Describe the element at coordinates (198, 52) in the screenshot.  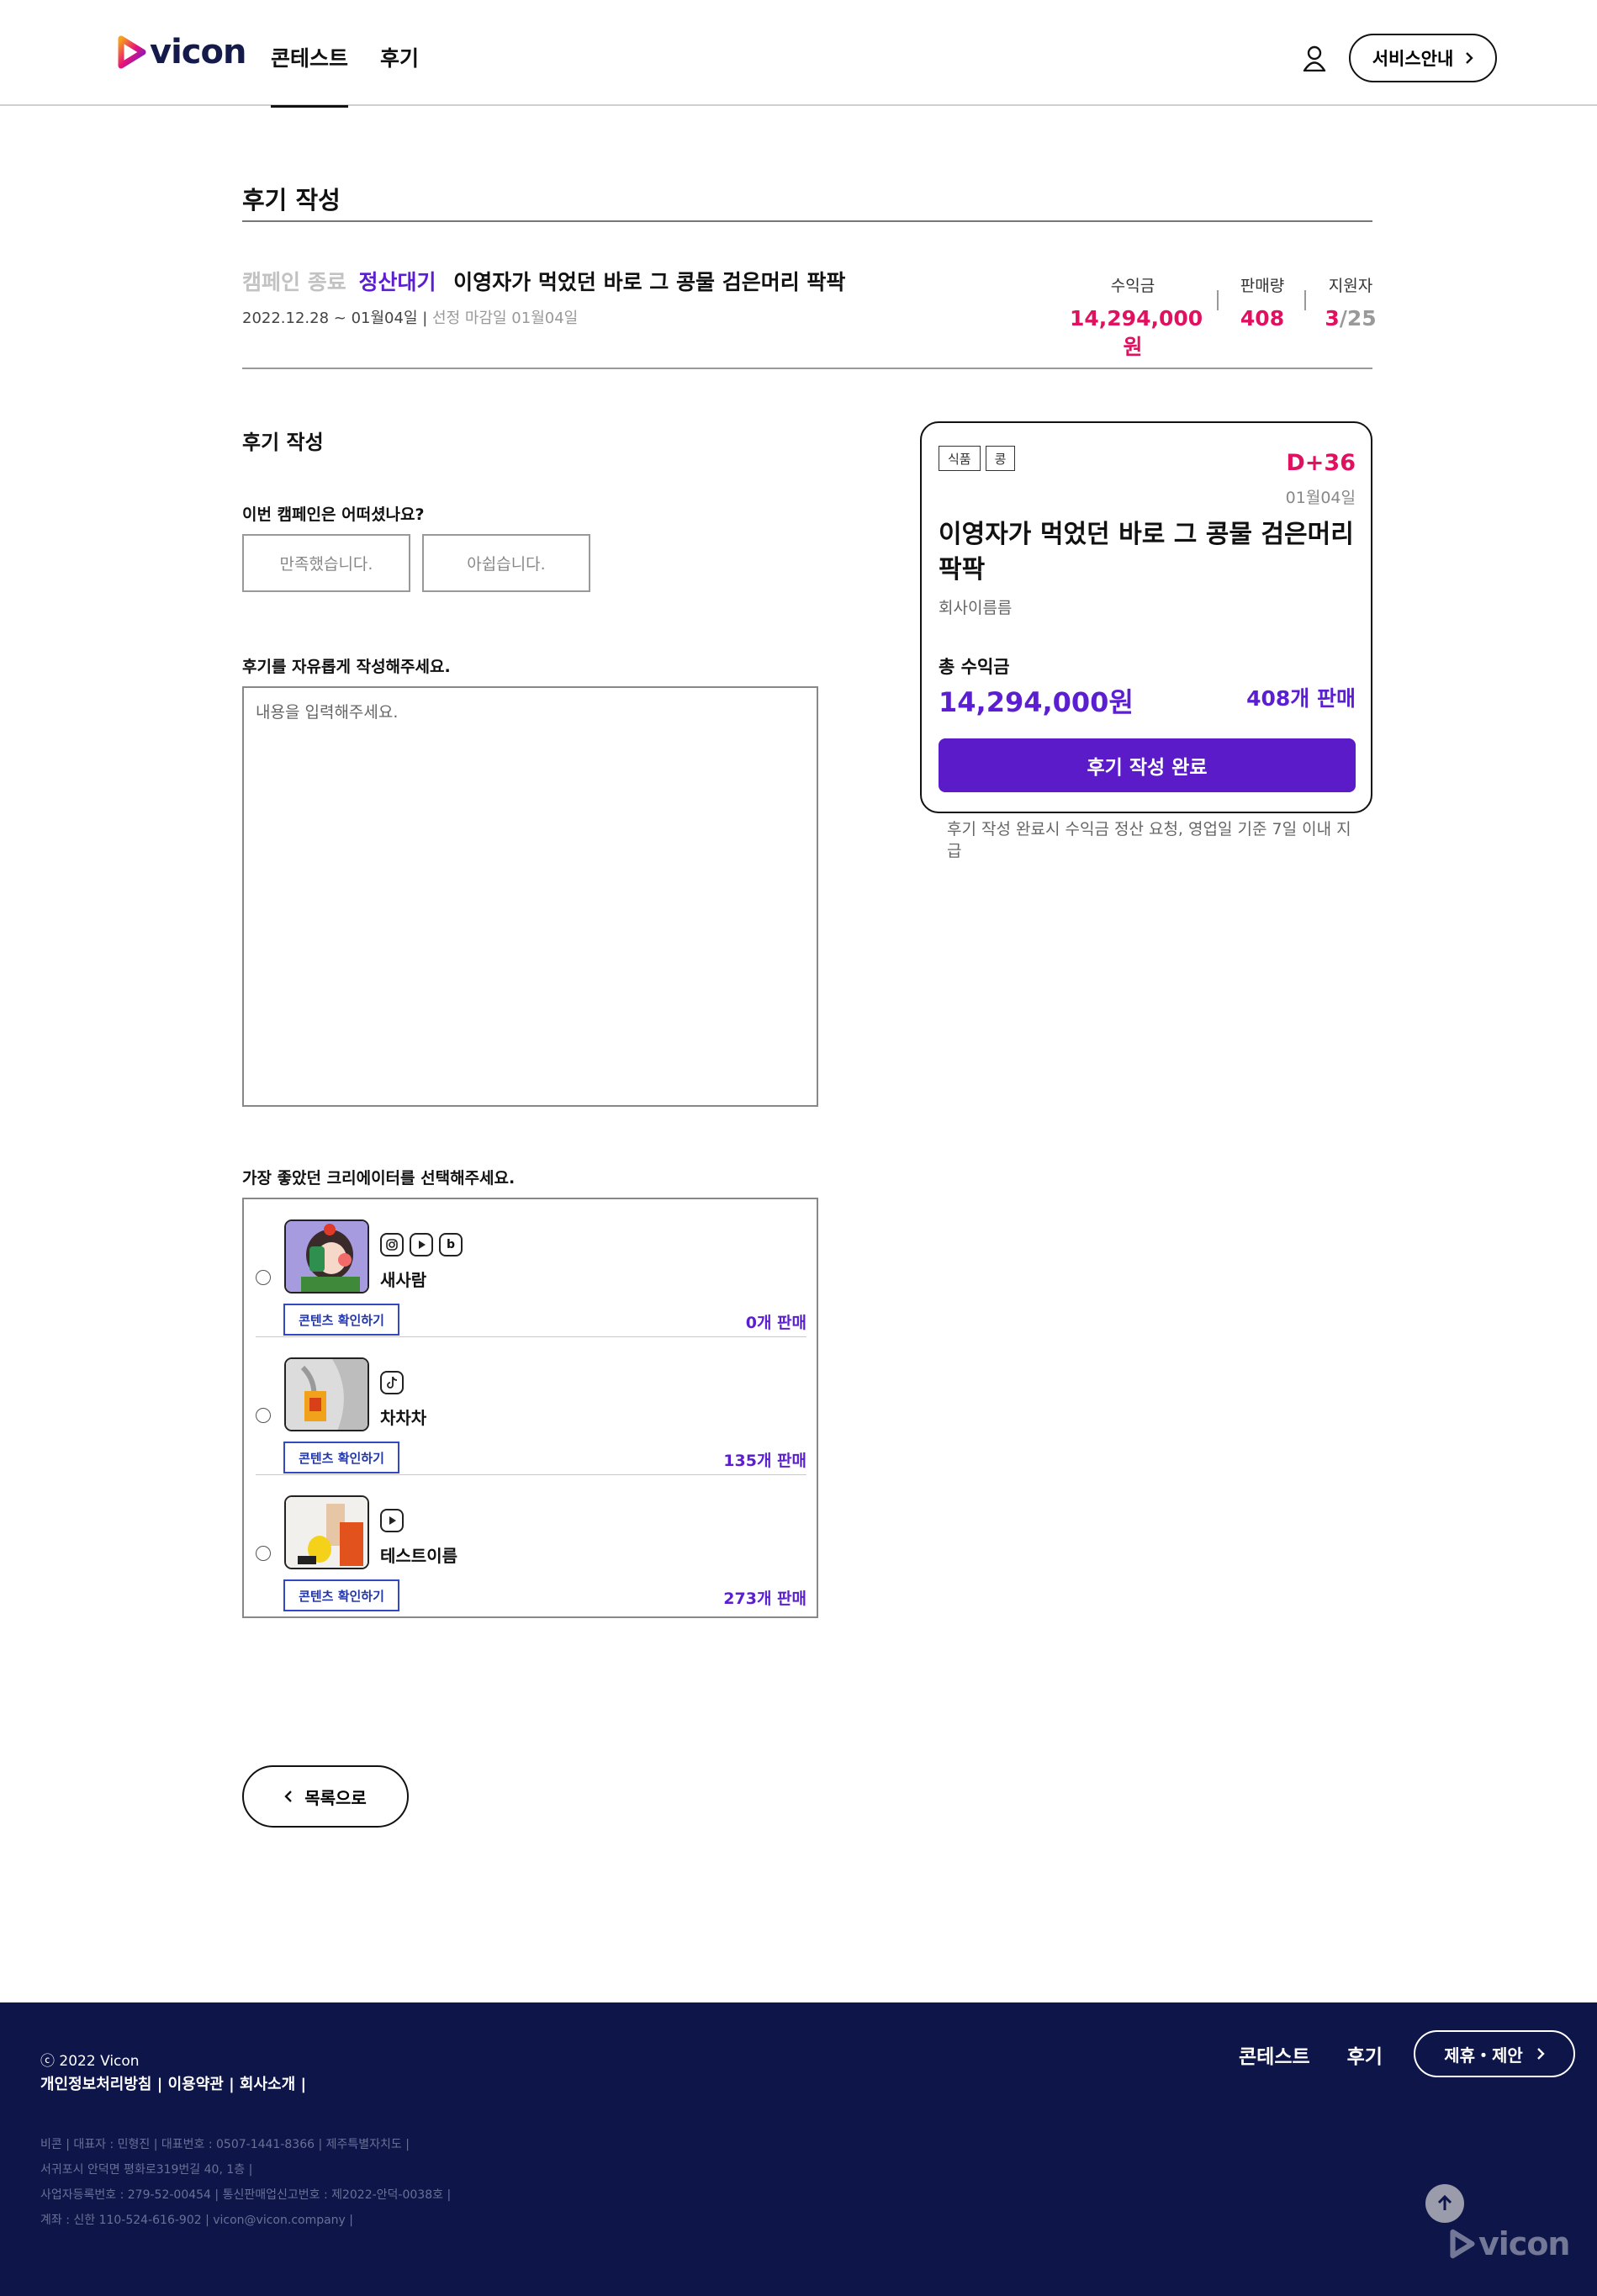
I see `logo-text: vicon` at that location.